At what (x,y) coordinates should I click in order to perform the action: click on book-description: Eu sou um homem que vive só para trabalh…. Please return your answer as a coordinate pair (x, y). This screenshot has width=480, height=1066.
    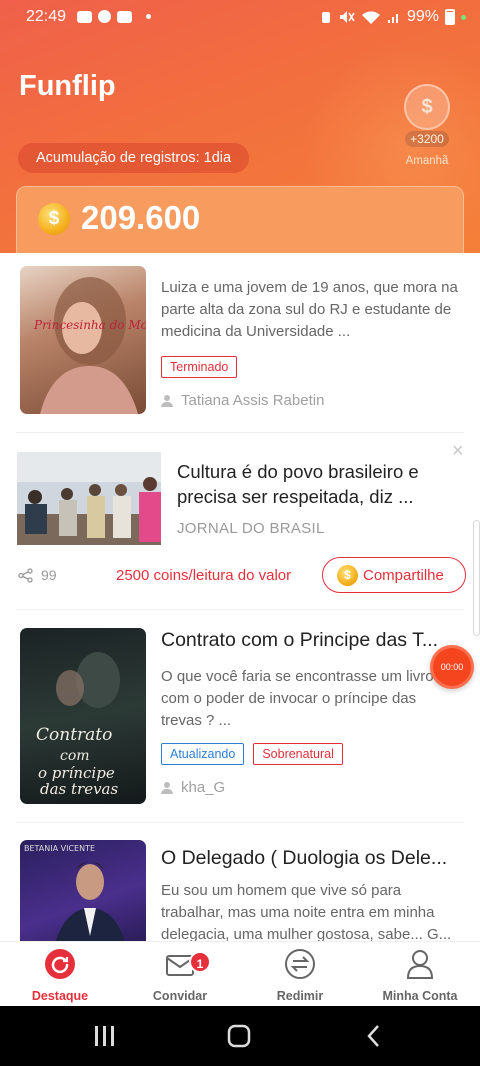
    Looking at the image, I should click on (306, 911).